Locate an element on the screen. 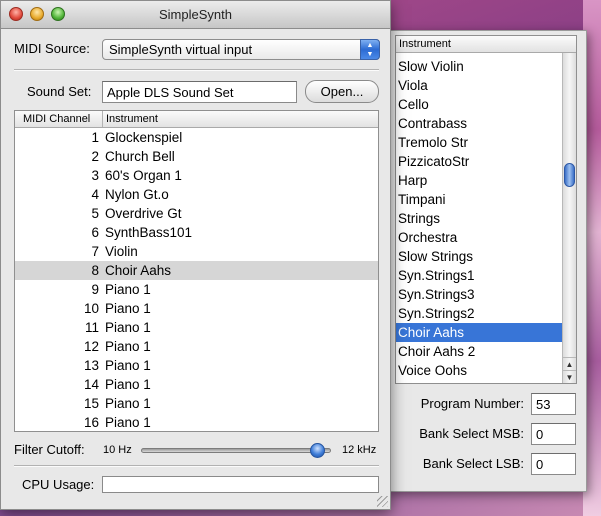 Image resolution: width=601 pixels, height=516 pixels. midi-source-label: MIDI Source: is located at coordinates (52, 48).